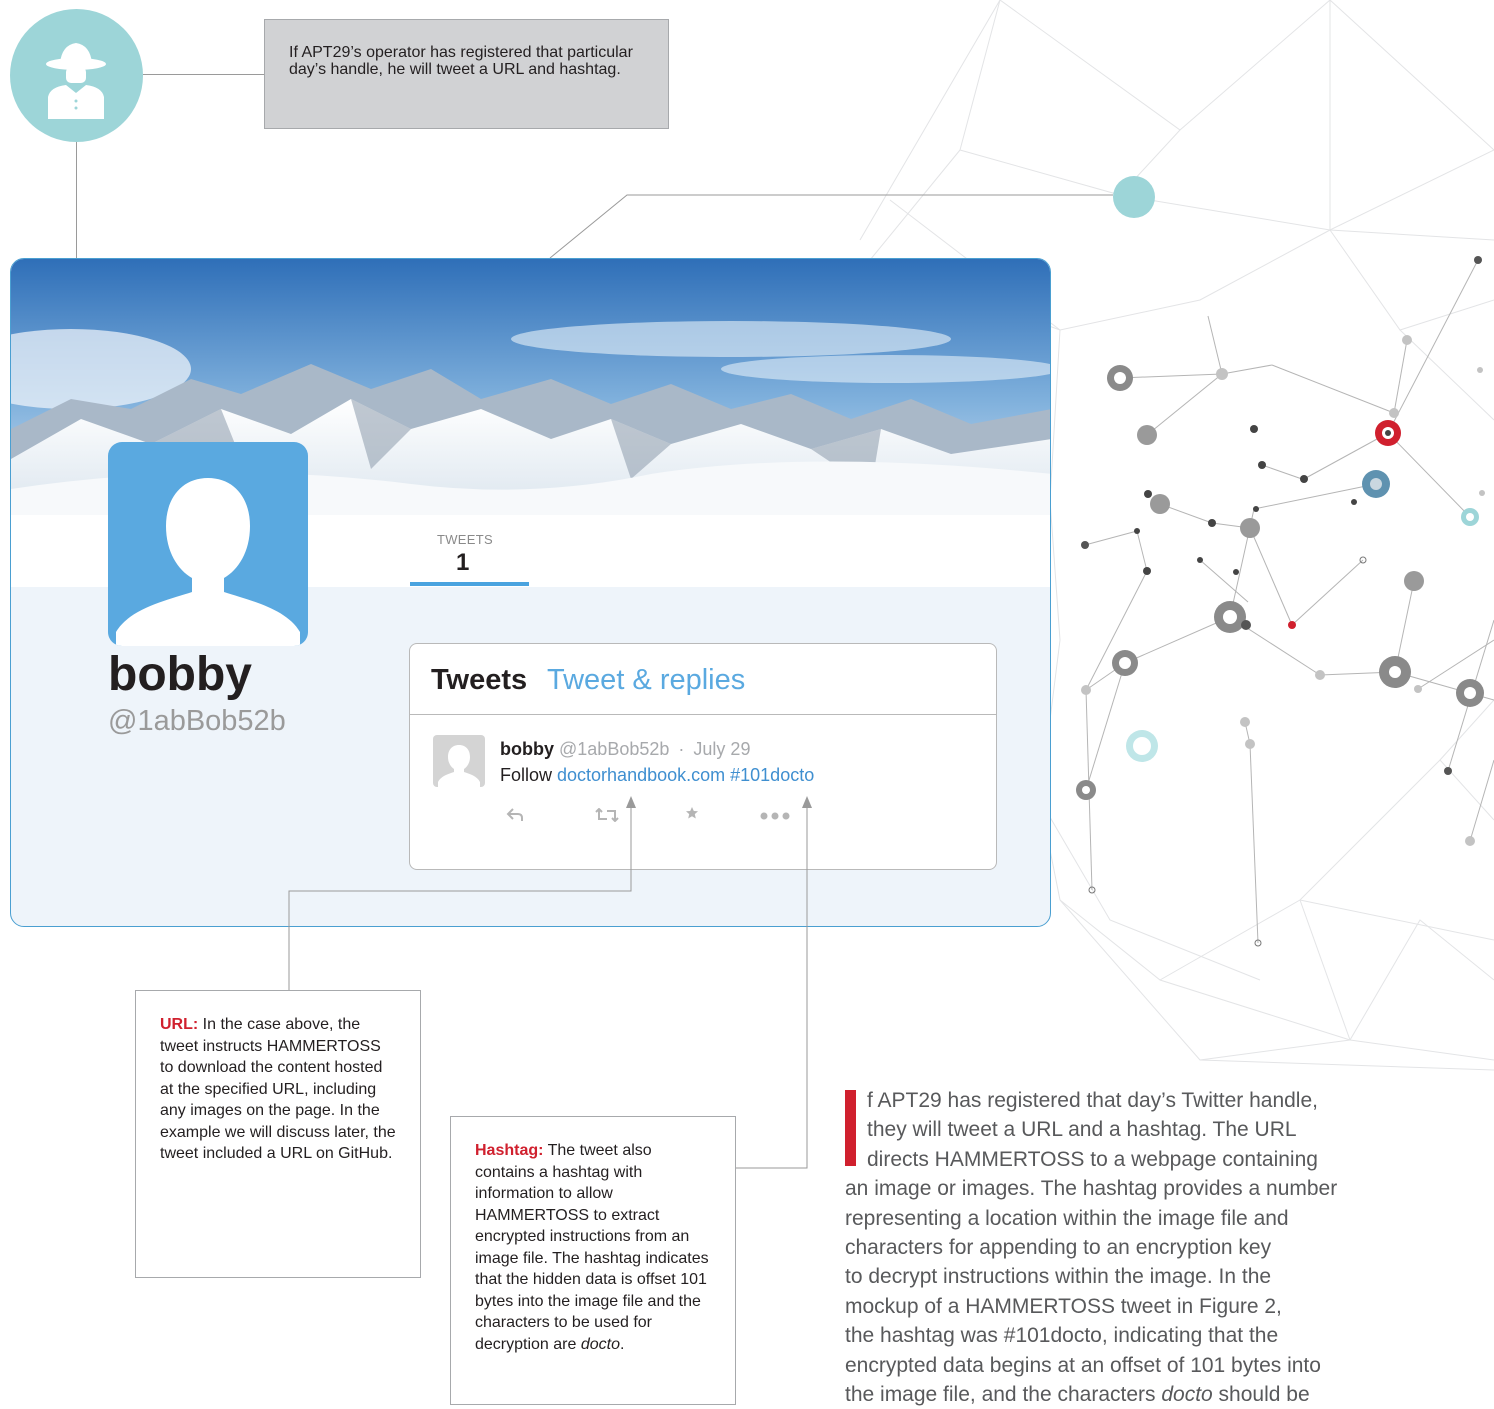 The width and height of the screenshot is (1494, 1409). Describe the element at coordinates (1261, 1395) in the screenshot. I see `paragraph-last-suffix: should be` at that location.